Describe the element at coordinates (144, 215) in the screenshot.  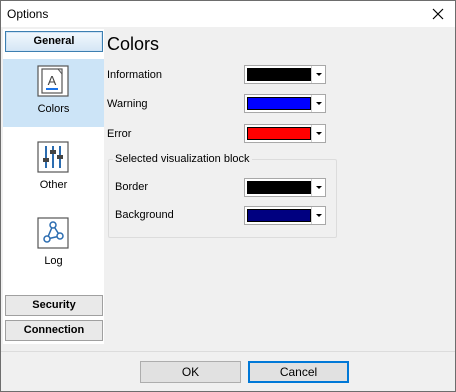
I see `background-label: Background` at that location.